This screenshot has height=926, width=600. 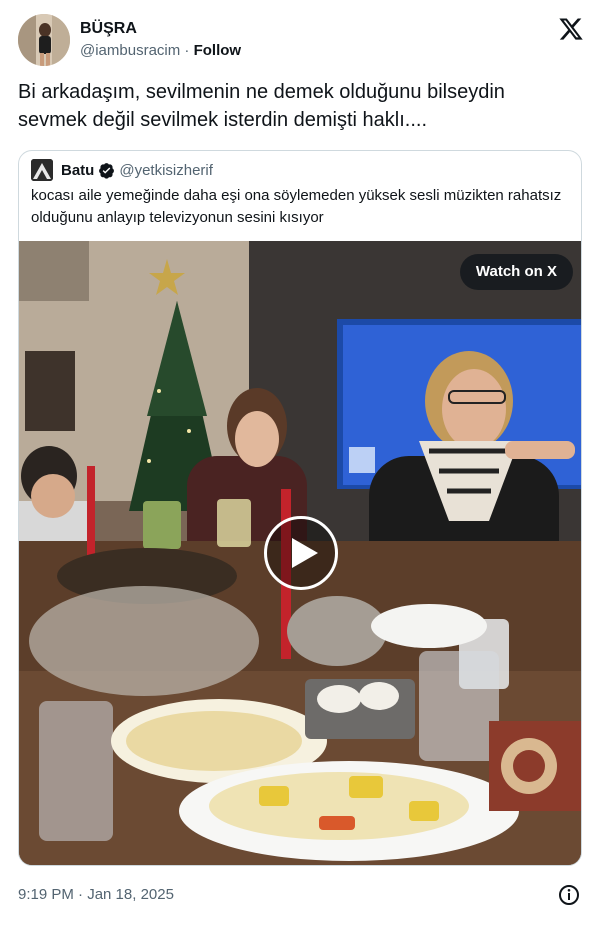 What do you see at coordinates (130, 50) in the screenshot?
I see `author-handle: @iambusracim` at bounding box center [130, 50].